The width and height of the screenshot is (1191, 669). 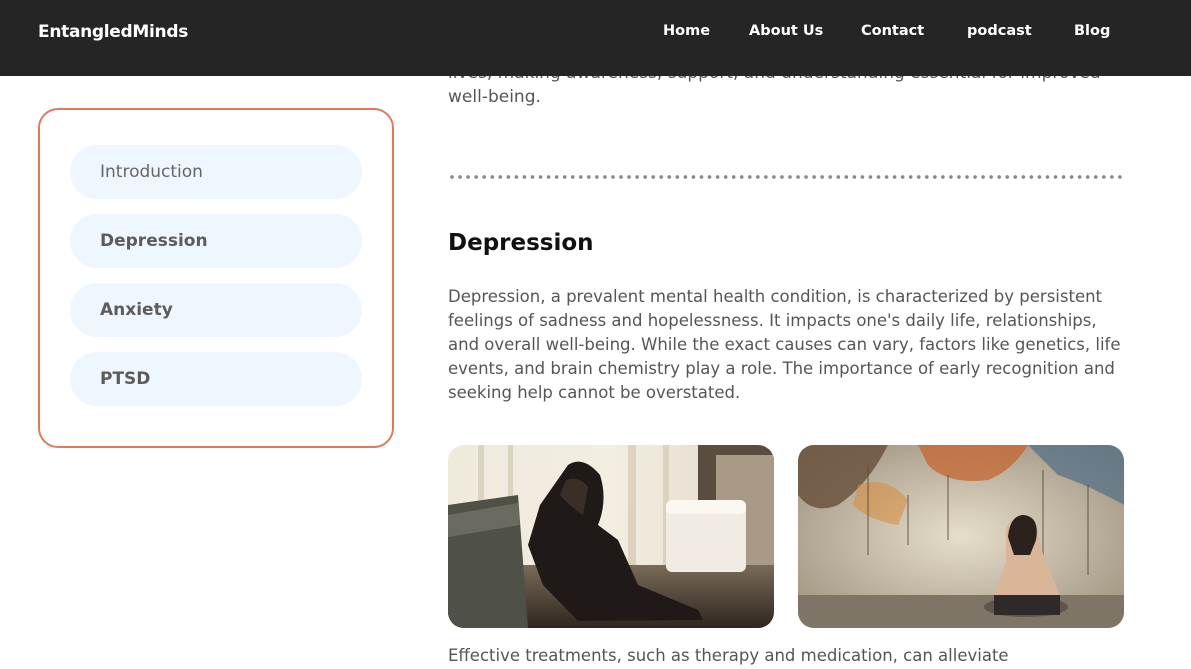 I want to click on section-title-depression: Depression, so click(x=521, y=243).